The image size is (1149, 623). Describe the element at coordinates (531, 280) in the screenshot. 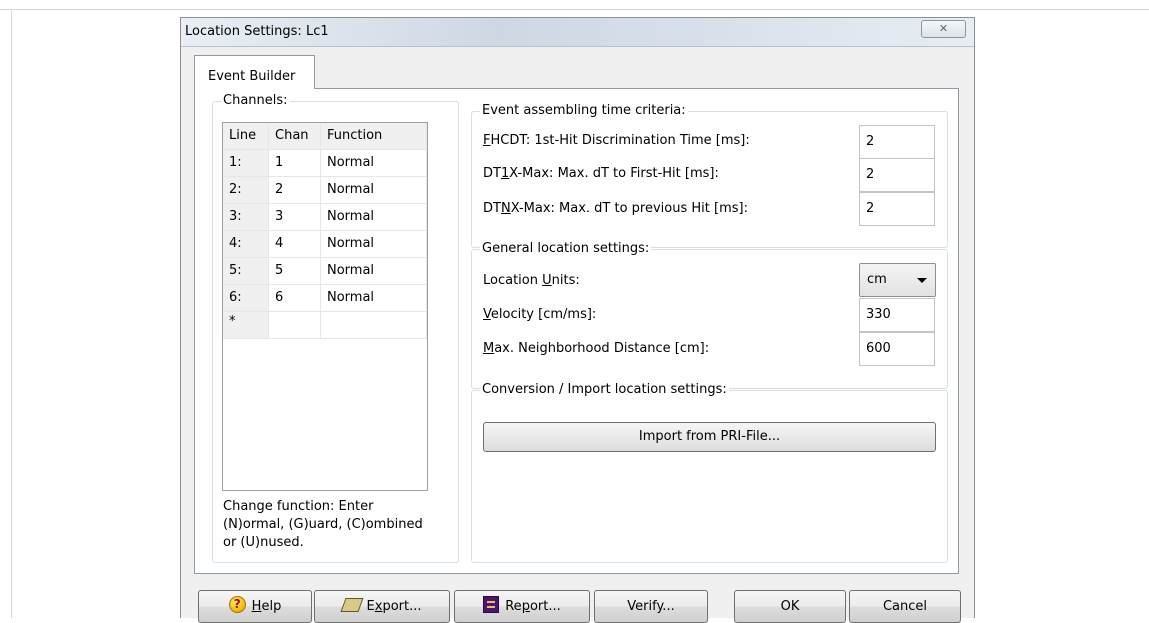

I see `location-units-label: Location Units:` at that location.